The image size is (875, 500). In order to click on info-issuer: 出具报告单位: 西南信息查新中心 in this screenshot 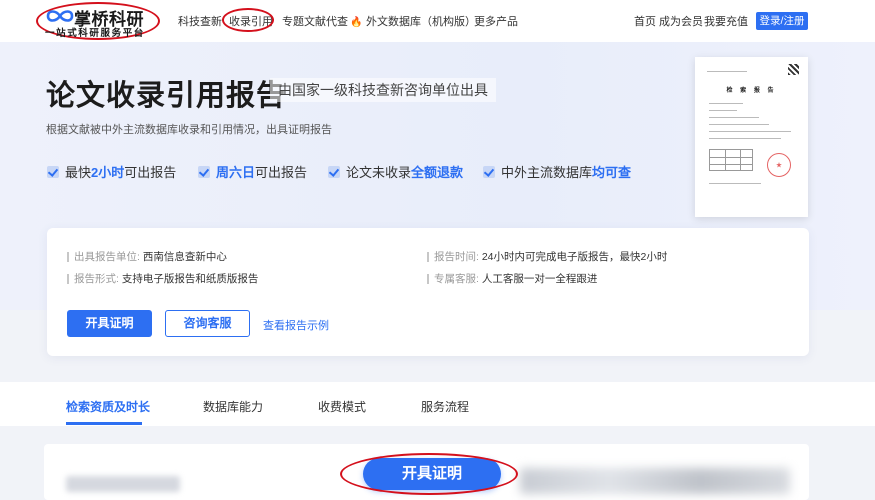, I will do `click(147, 256)`.